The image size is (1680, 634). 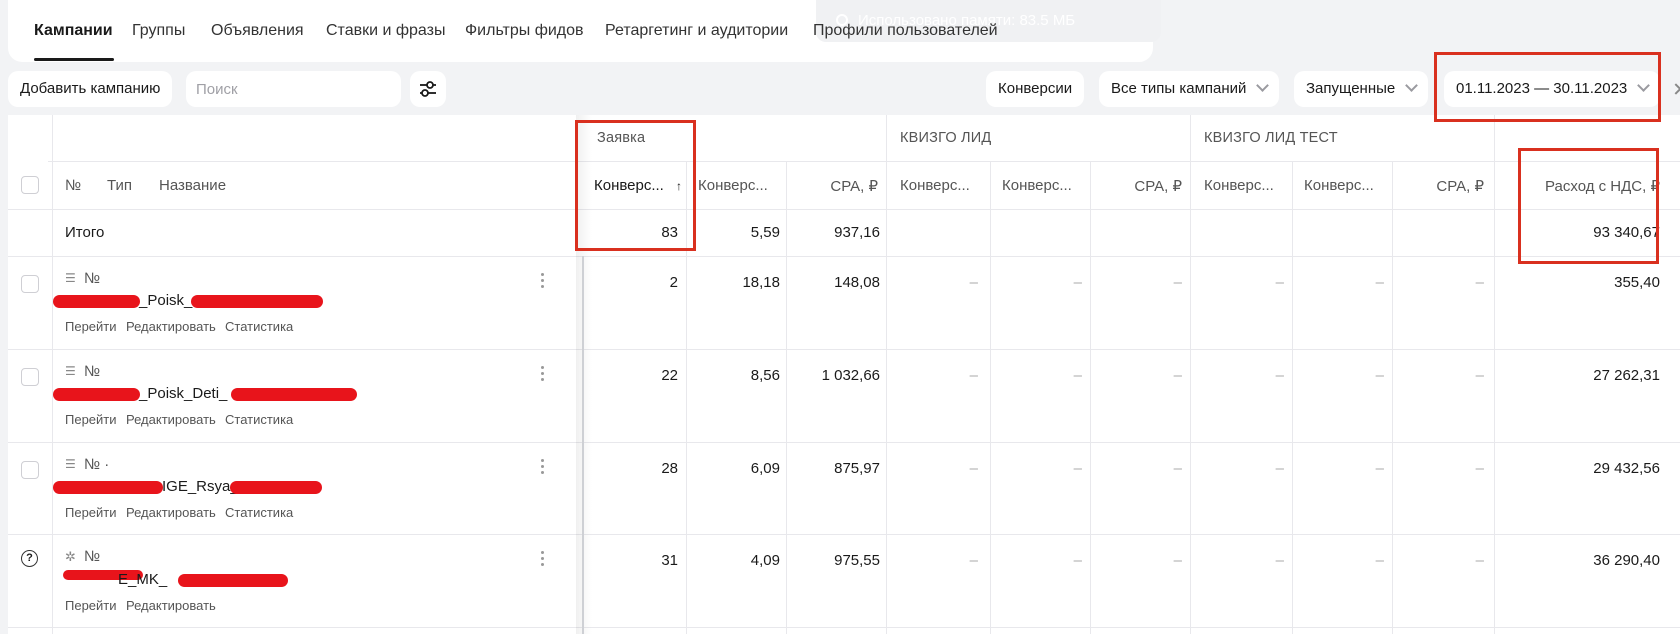 I want to click on group-header-kvizgo-lead-test: КВИЗГО ЛИД ТЕСТ, so click(x=1271, y=138).